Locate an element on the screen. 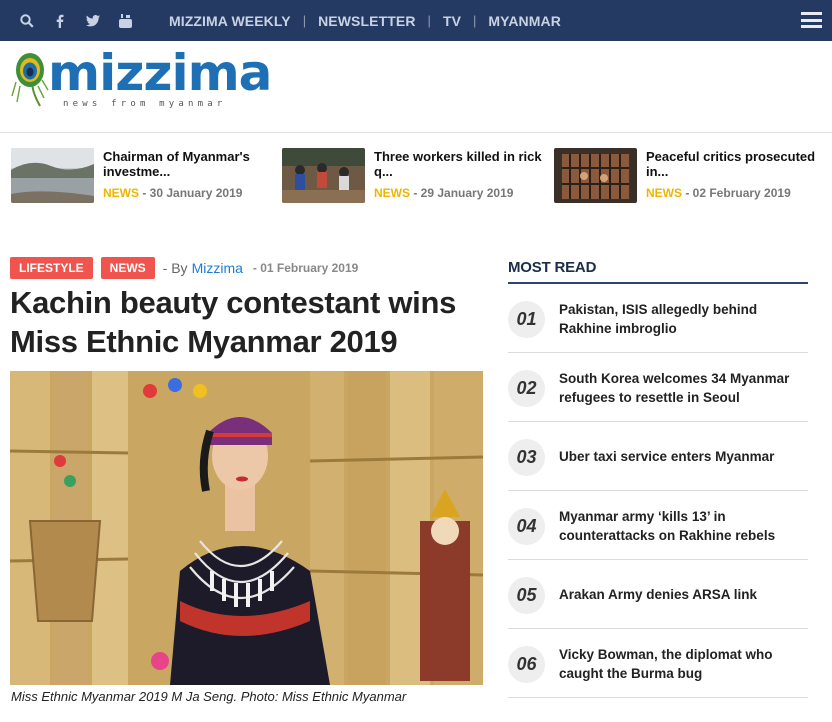 Image resolution: width=832 pixels, height=722 pixels. rank-number: 01 is located at coordinates (526, 319).